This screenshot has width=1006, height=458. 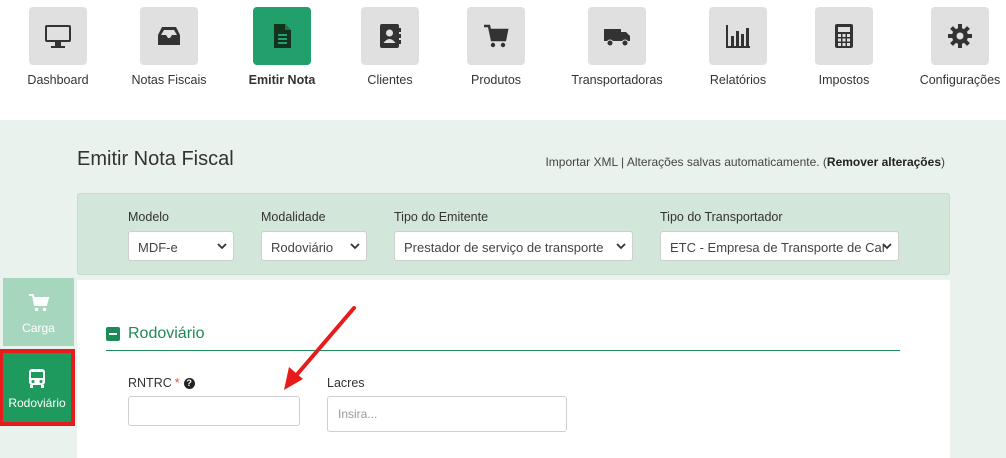 What do you see at coordinates (302, 247) in the screenshot?
I see `modalidade-value: Rodoviário` at bounding box center [302, 247].